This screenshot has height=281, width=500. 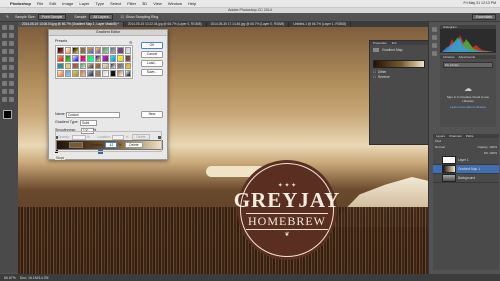 I want to click on menu-layer: Layer, so click(x=84, y=3).